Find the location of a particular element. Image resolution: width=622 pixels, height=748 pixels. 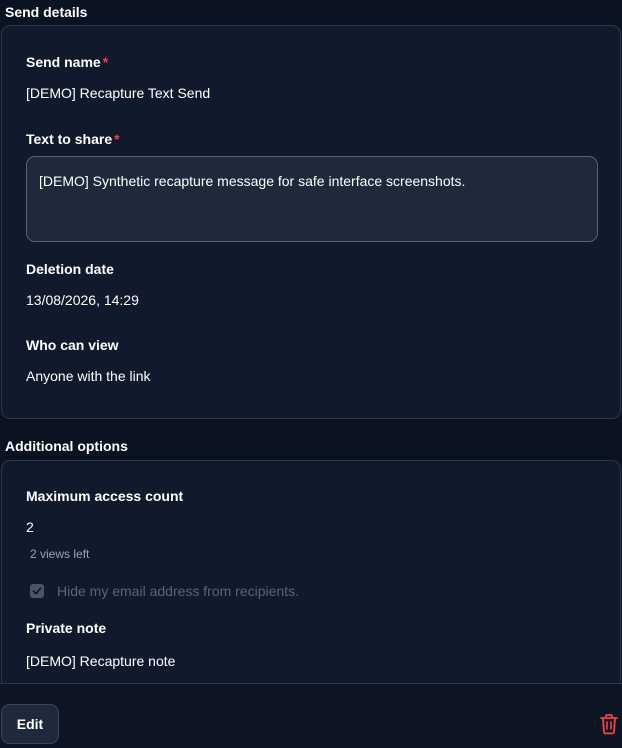

hide-email-checkbox is located at coordinates (37, 591).